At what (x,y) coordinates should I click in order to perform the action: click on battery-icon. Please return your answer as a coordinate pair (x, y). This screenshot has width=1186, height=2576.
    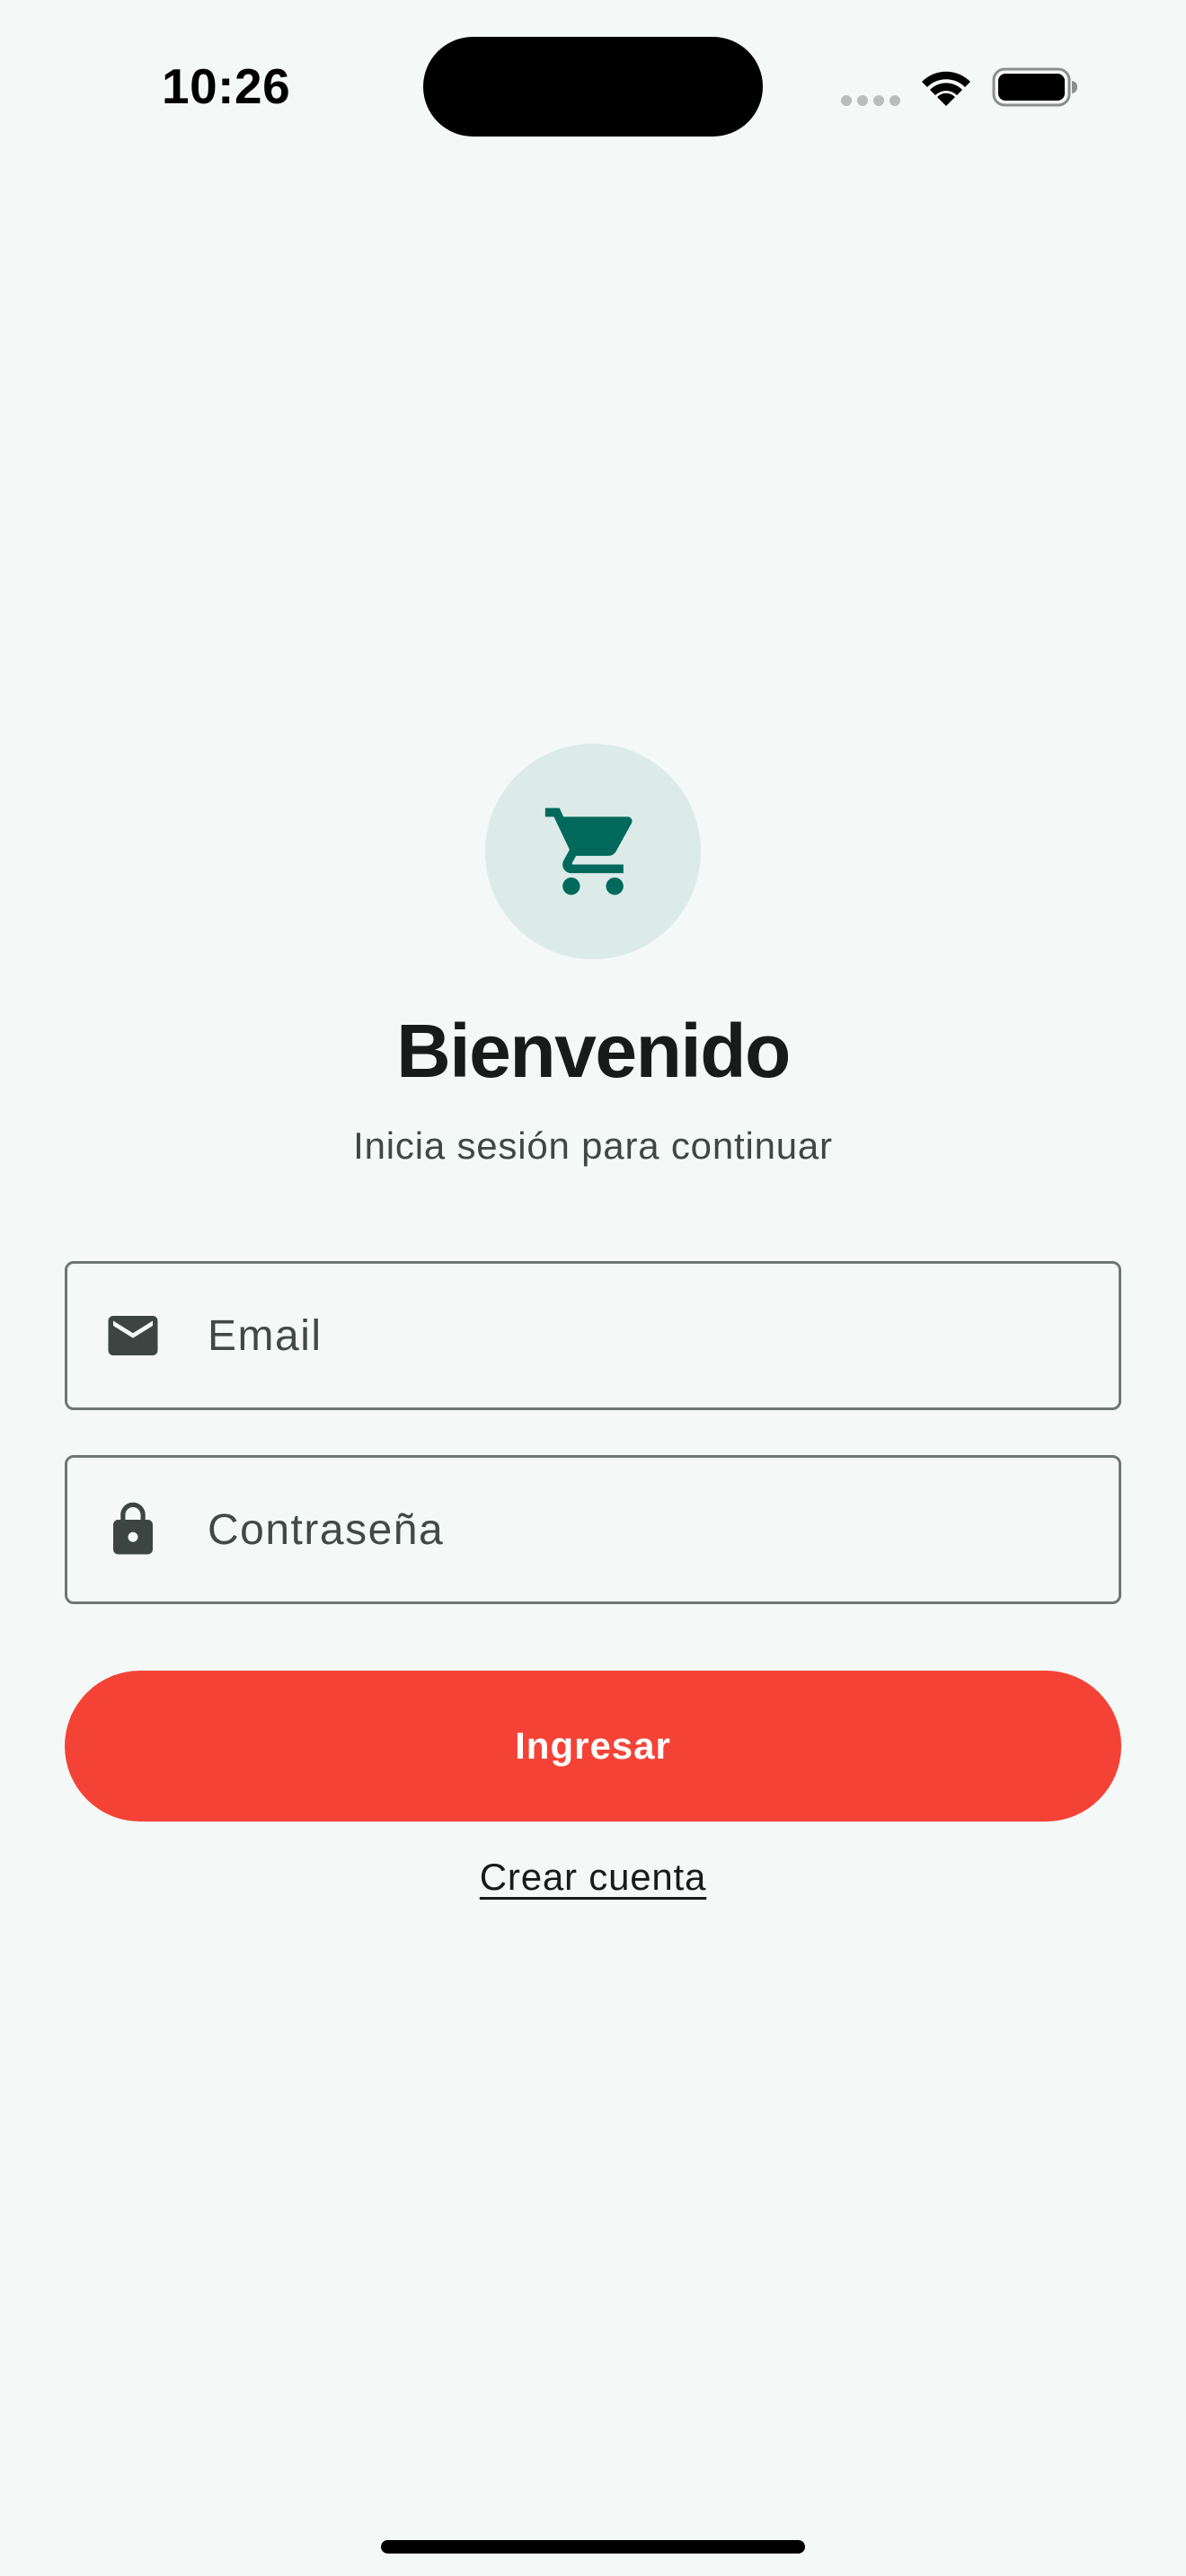
    Looking at the image, I should click on (1034, 87).